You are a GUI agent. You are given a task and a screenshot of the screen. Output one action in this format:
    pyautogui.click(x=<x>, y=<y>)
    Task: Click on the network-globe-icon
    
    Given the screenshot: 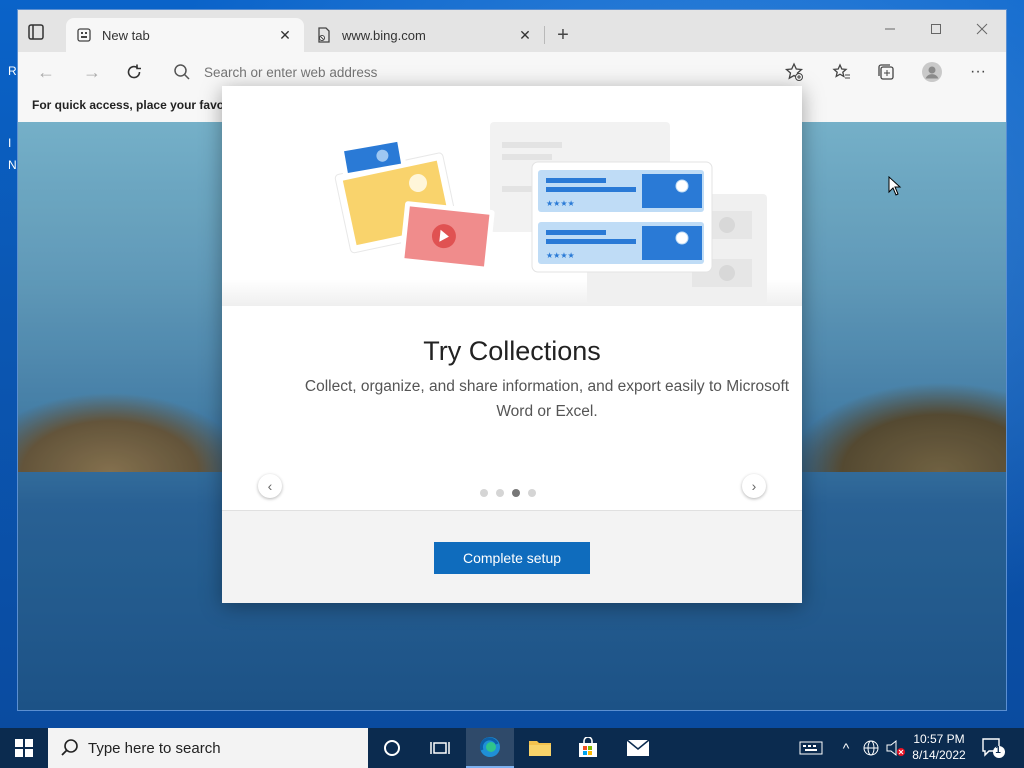 What is the action you would take?
    pyautogui.click(x=871, y=748)
    